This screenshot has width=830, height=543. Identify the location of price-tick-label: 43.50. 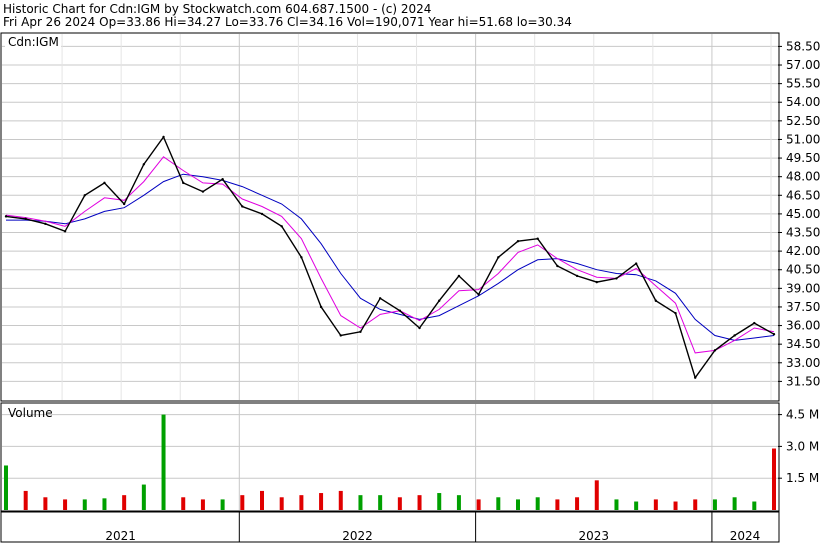
(803, 233).